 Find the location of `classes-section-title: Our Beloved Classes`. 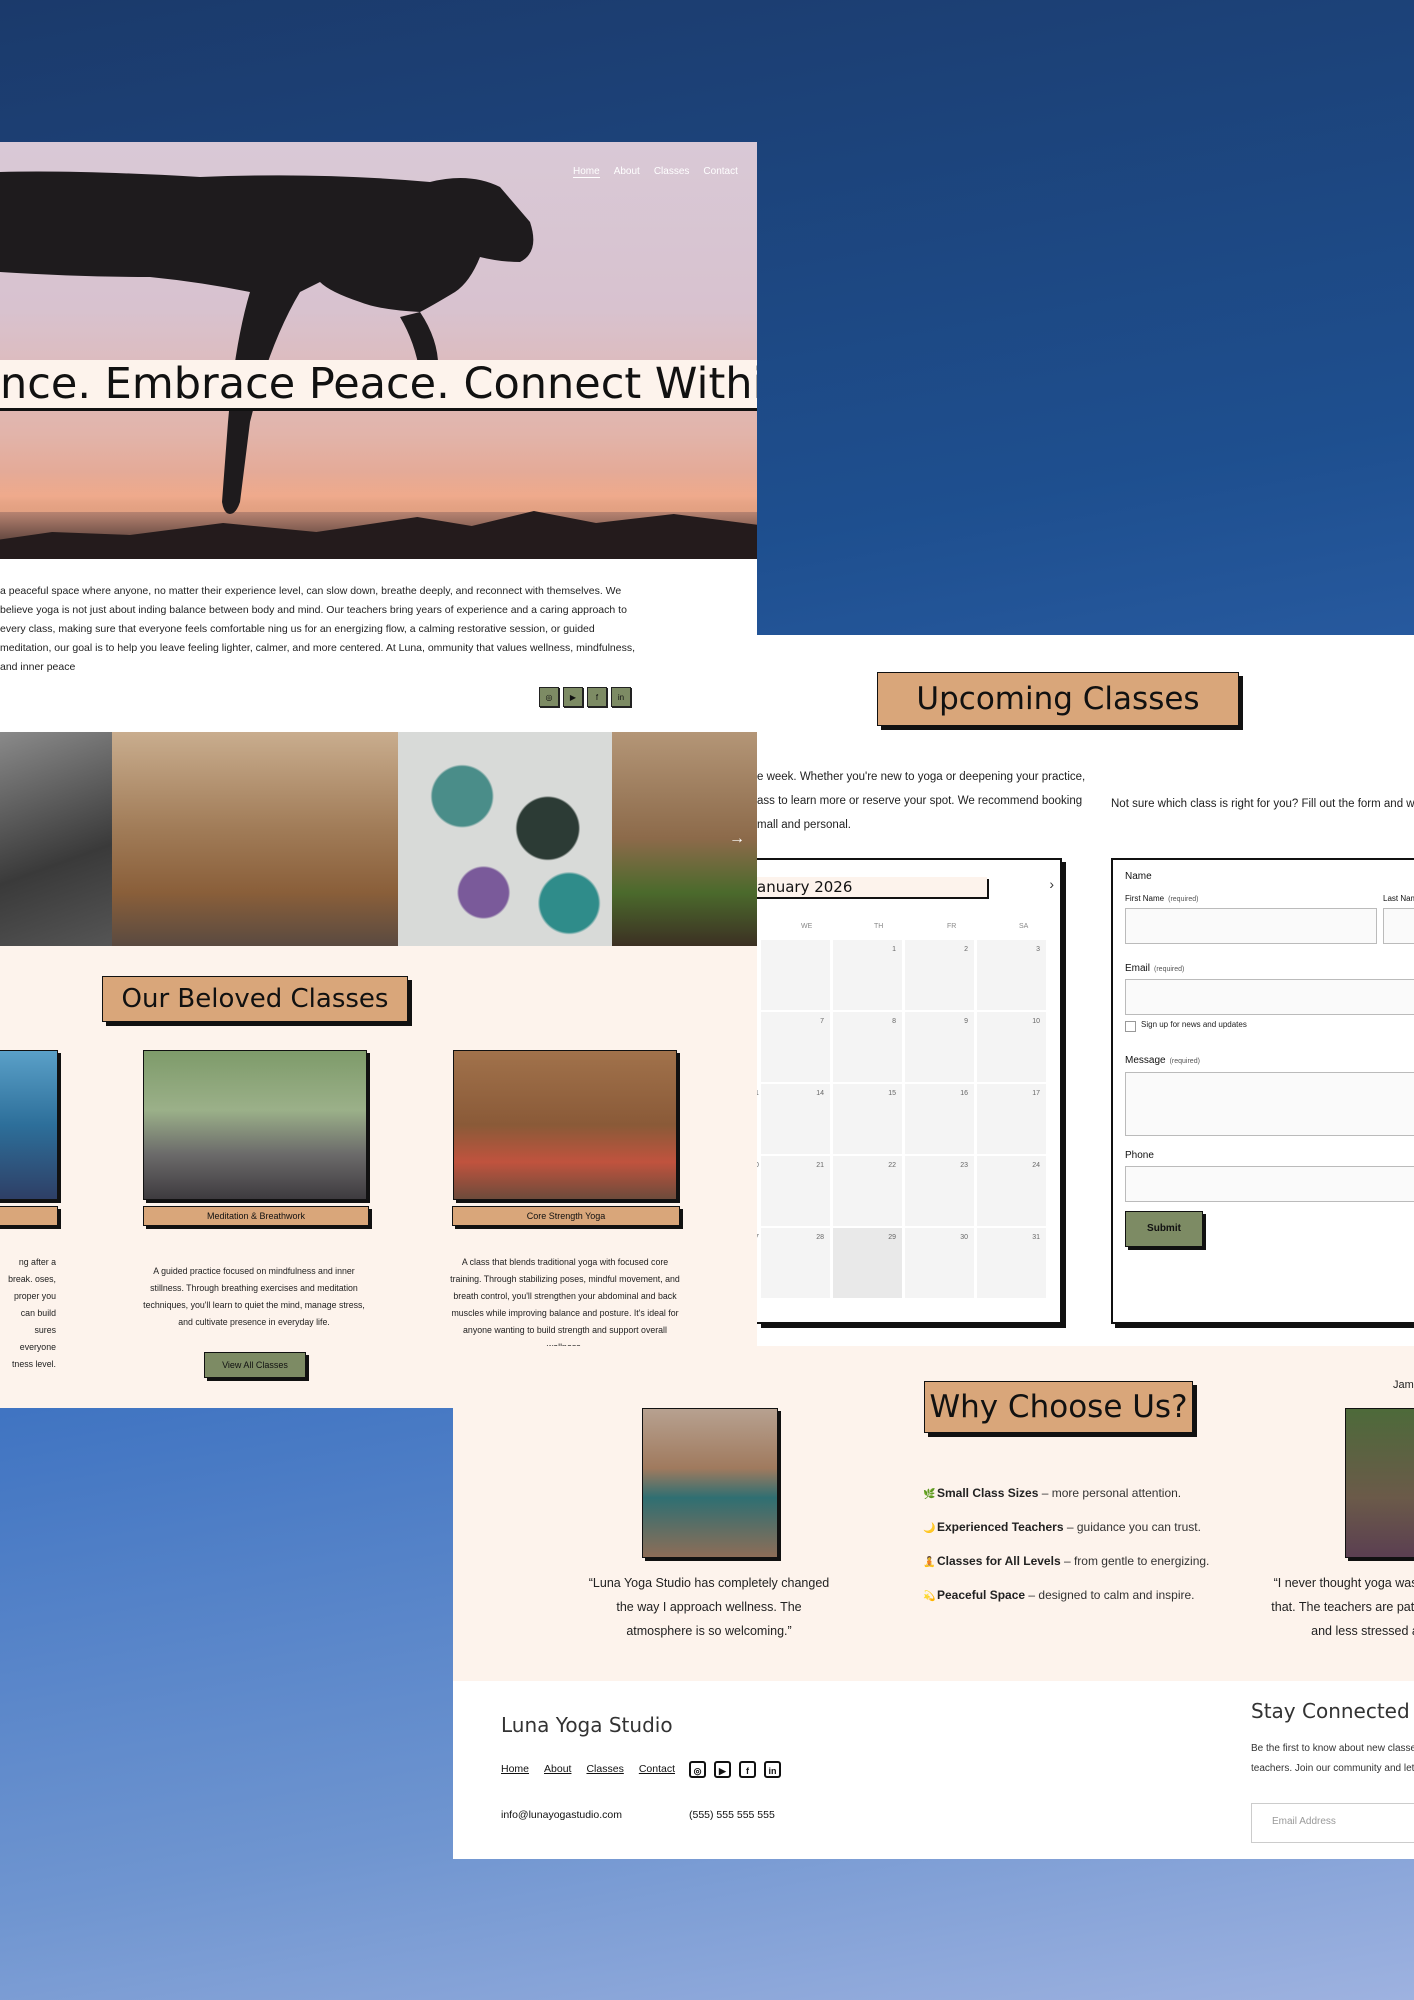

classes-section-title: Our Beloved Classes is located at coordinates (255, 999).